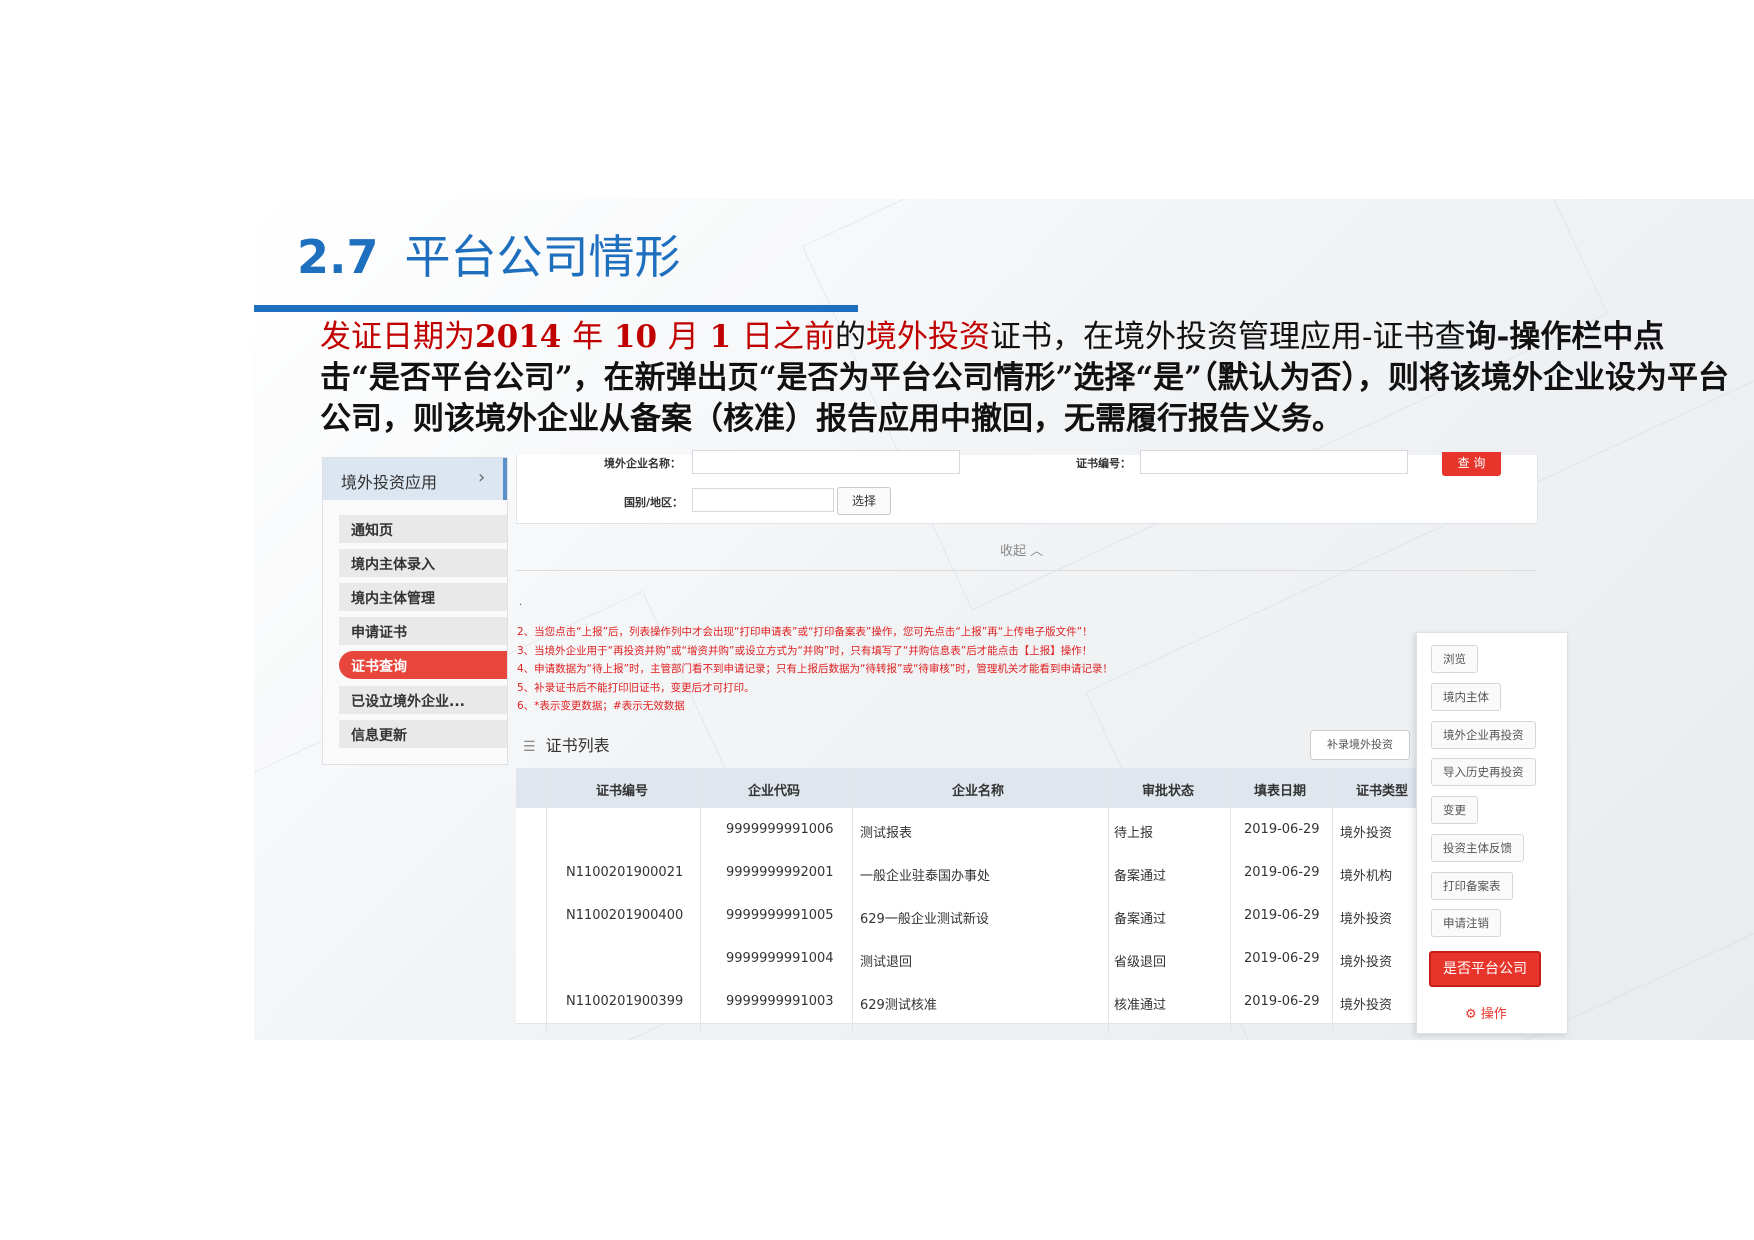 The width and height of the screenshot is (1754, 1240). What do you see at coordinates (423, 665) in the screenshot?
I see `sidebar-item-cert-query: 证书查询` at bounding box center [423, 665].